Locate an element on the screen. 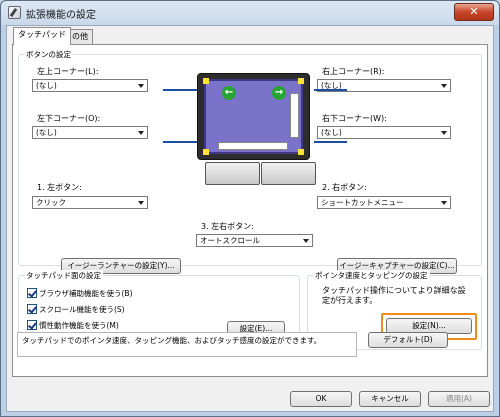 This screenshot has height=417, width=500. browser-assist-checkbox: ブラウザ補助機能を使う(B) is located at coordinates (80, 293).